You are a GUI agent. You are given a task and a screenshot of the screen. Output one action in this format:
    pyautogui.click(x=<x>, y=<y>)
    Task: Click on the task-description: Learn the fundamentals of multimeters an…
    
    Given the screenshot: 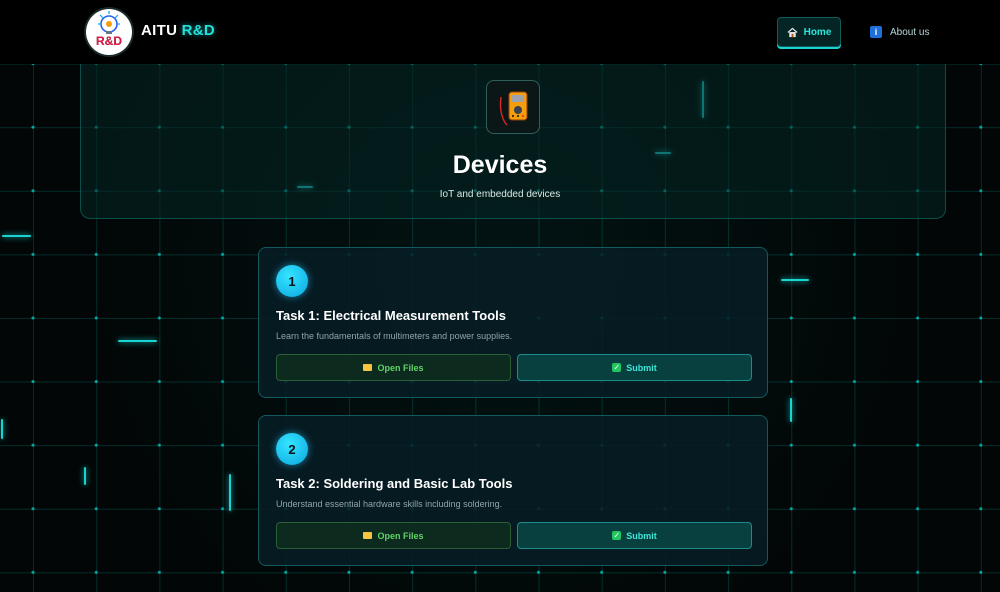 What is the action you would take?
    pyautogui.click(x=394, y=336)
    